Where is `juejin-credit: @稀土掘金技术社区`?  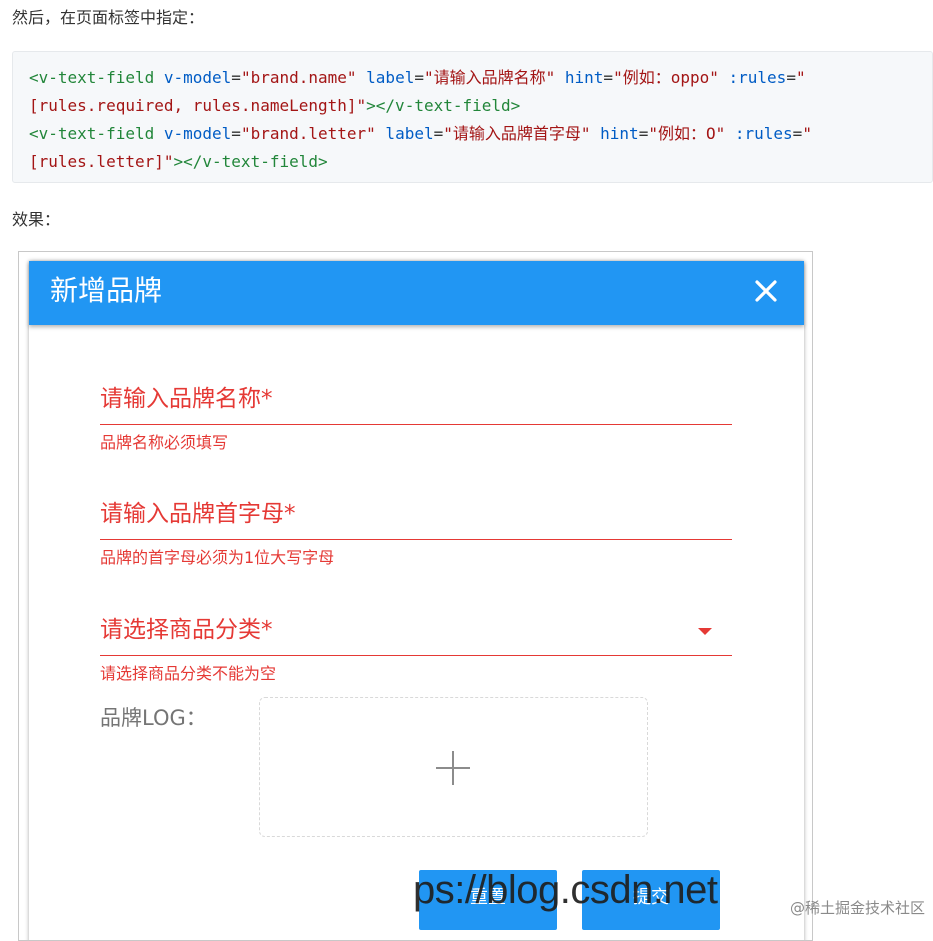 juejin-credit: @稀土掘金技术社区 is located at coordinates (857, 908).